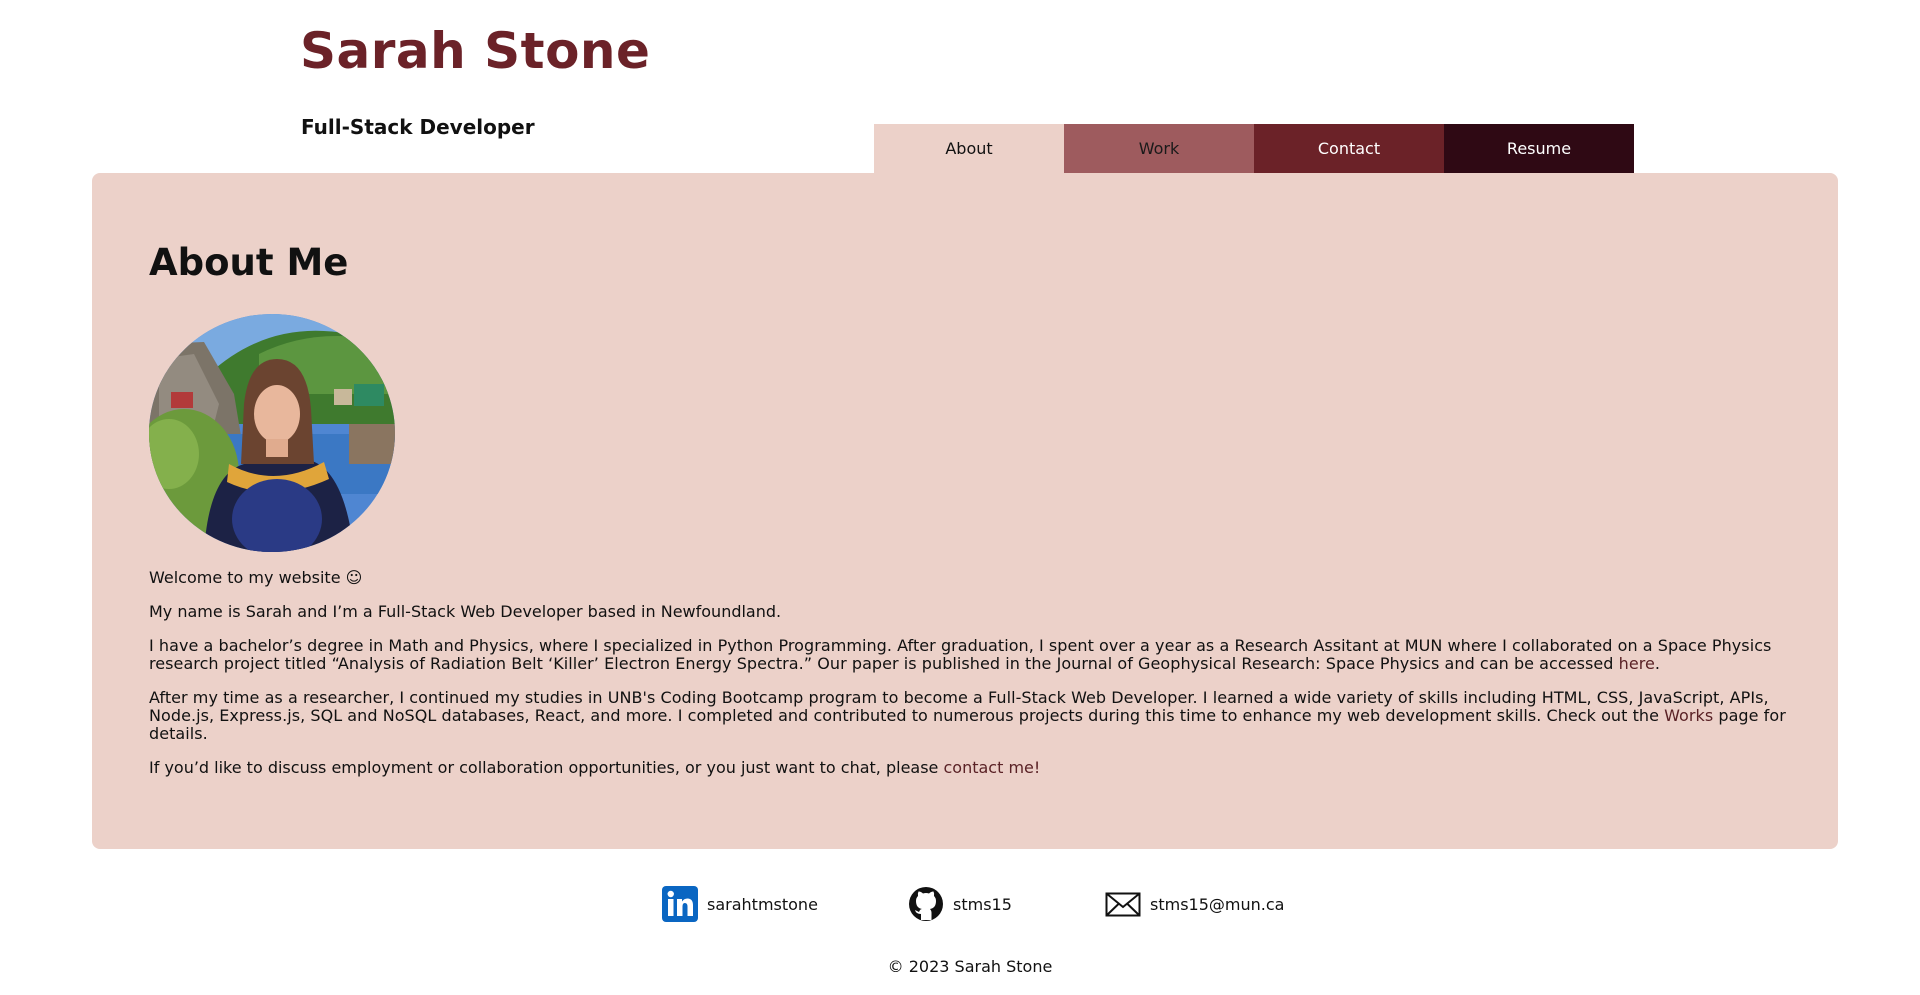 This screenshot has height=995, width=1920. I want to click on tab-about: About, so click(969, 148).